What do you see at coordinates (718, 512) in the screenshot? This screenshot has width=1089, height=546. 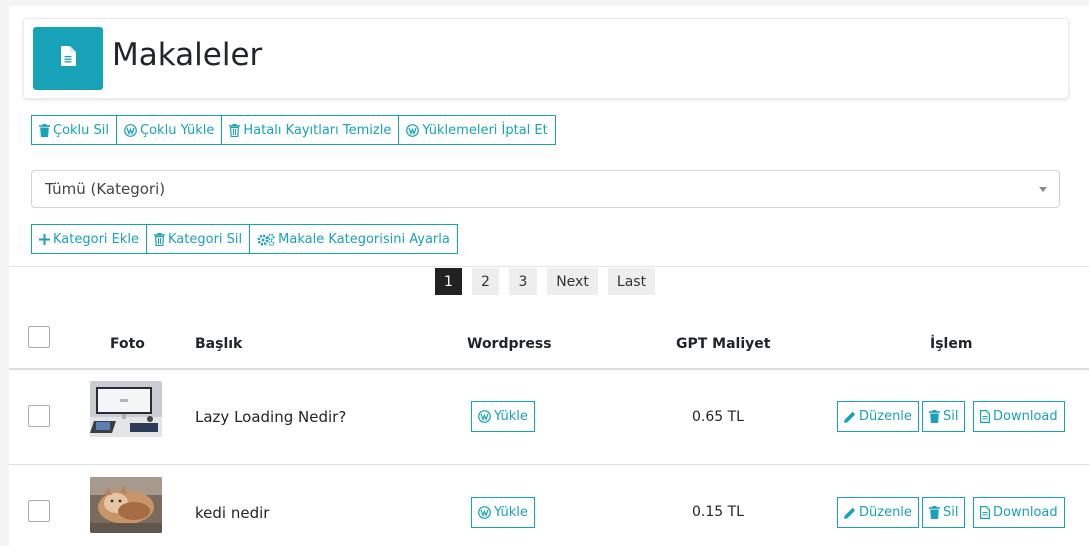 I see `gpt-cost: 0.15 TL` at bounding box center [718, 512].